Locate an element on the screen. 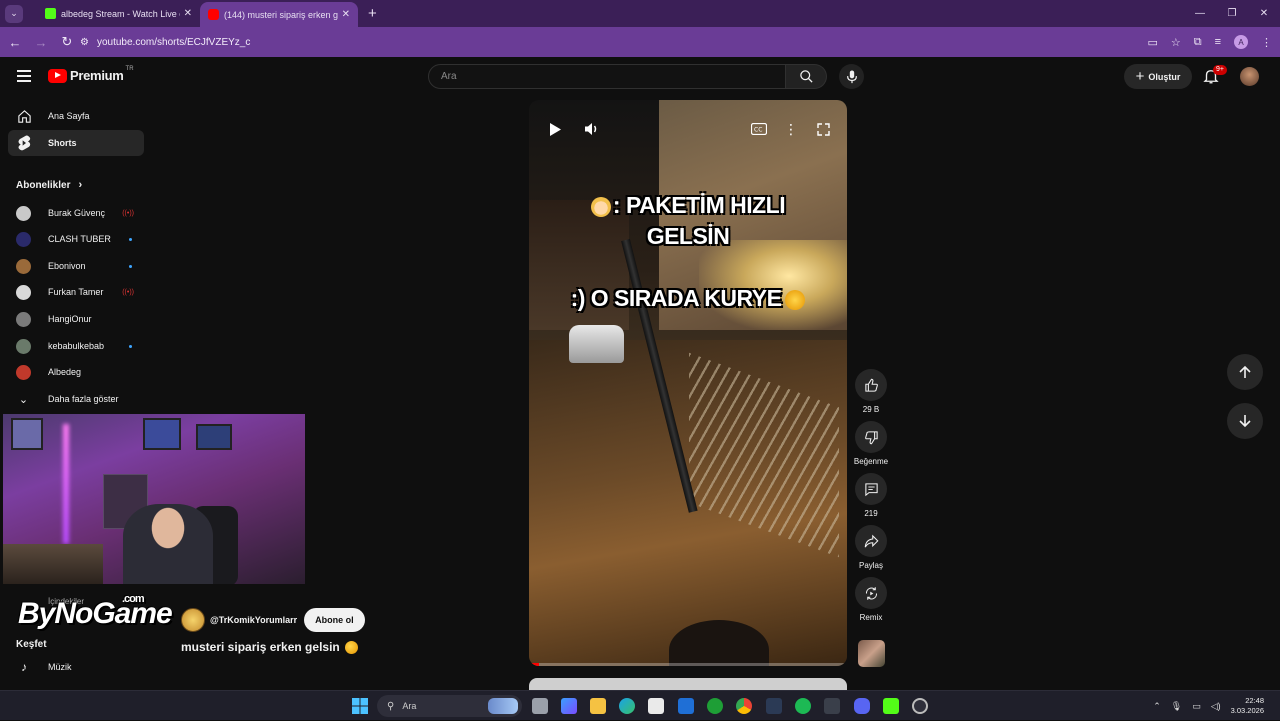  arrow-up-icon is located at coordinates (1245, 371).